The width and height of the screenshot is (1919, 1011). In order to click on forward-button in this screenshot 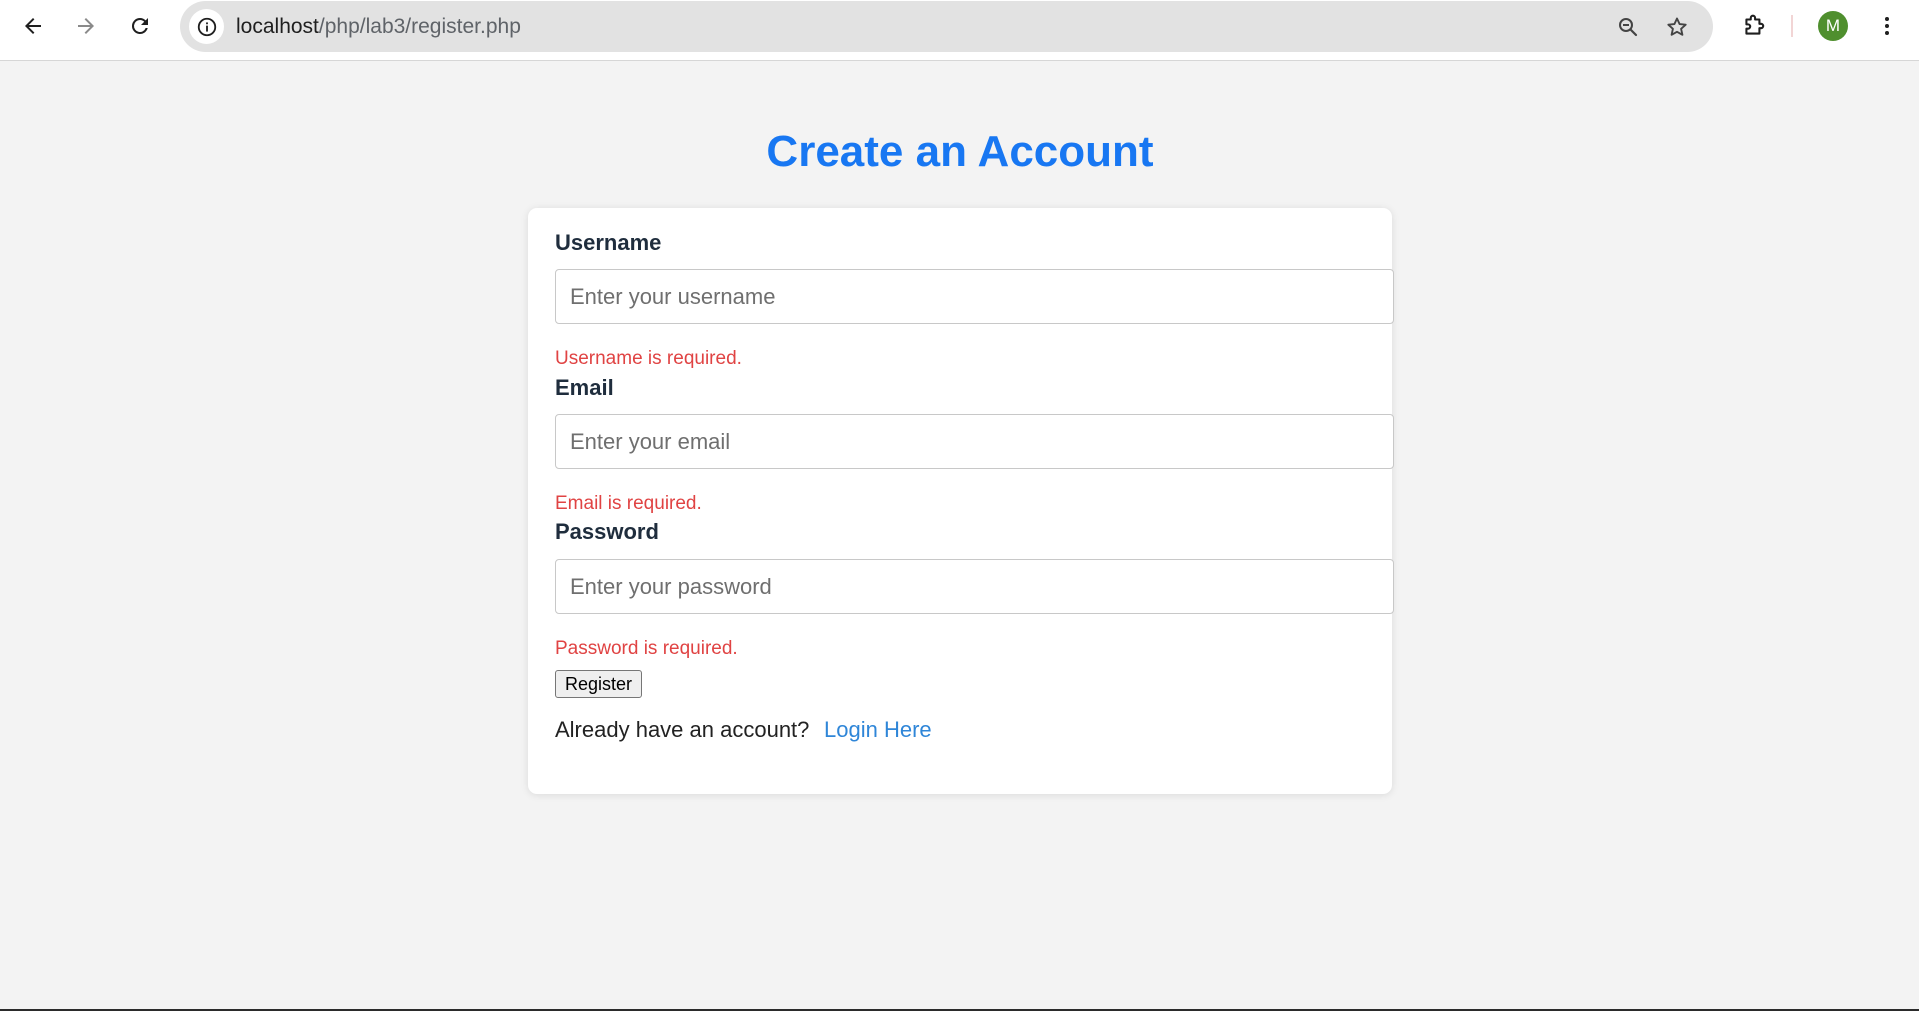, I will do `click(86, 26)`.